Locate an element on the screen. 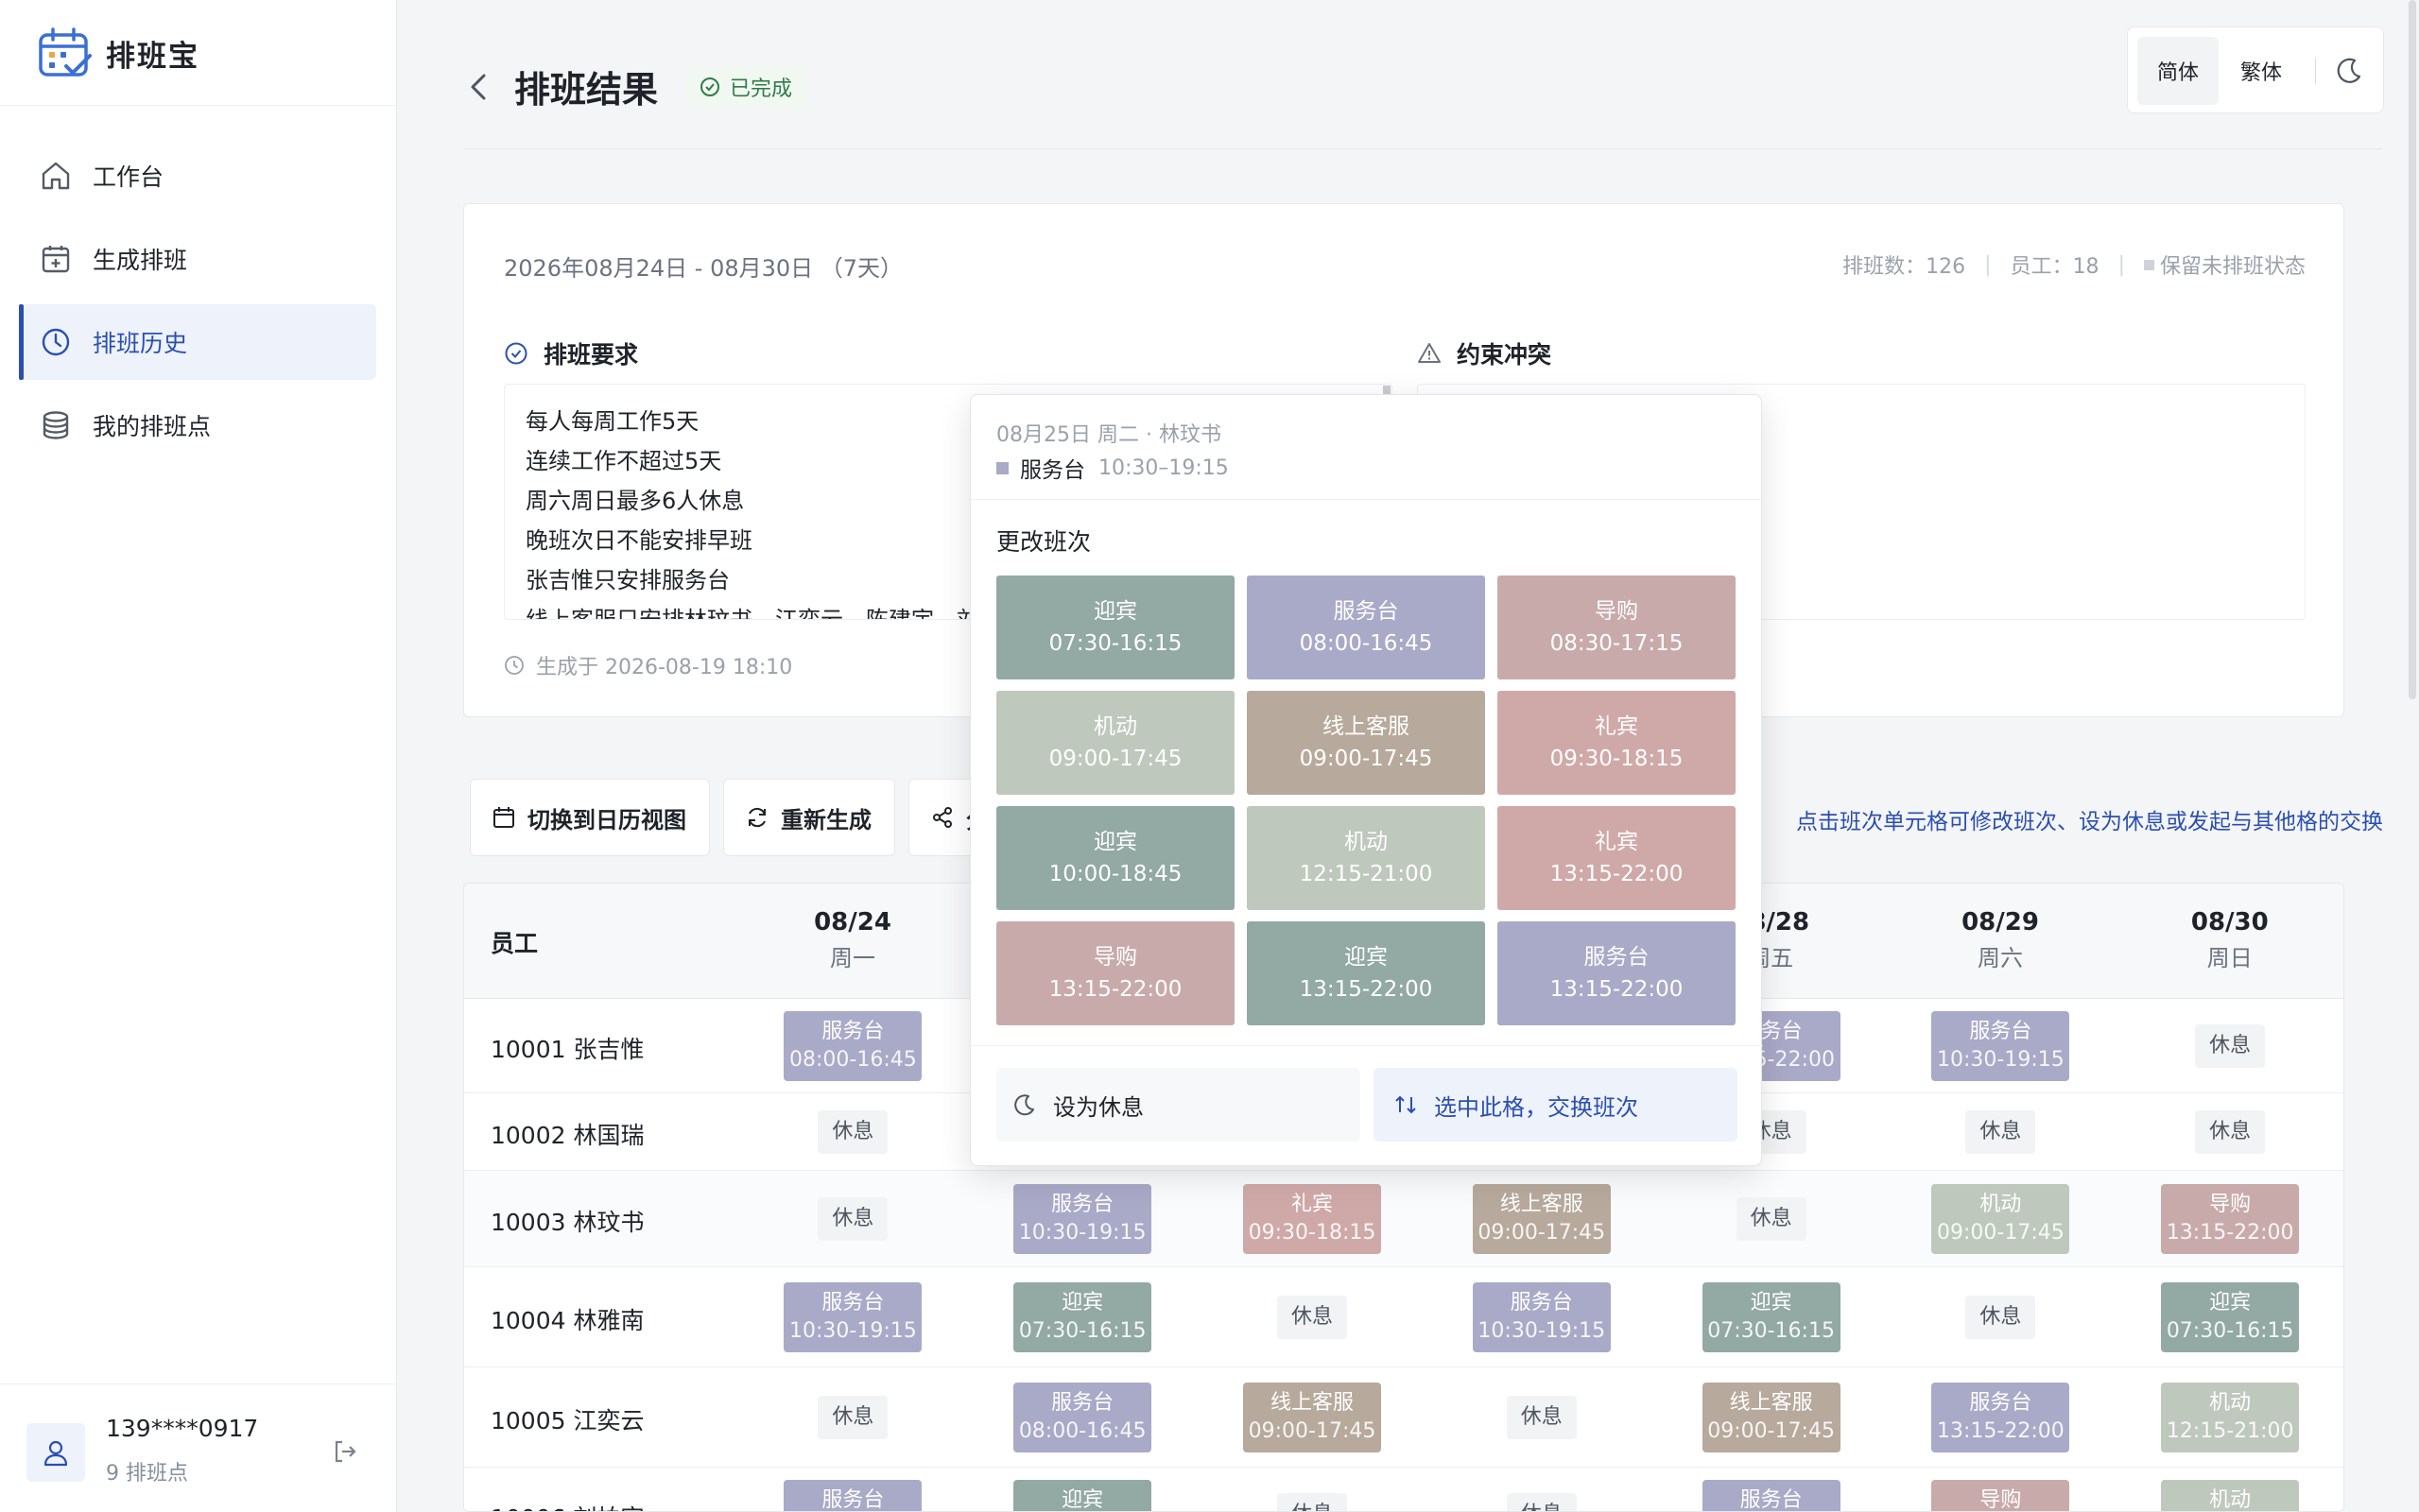  home-icon is located at coordinates (56, 176).